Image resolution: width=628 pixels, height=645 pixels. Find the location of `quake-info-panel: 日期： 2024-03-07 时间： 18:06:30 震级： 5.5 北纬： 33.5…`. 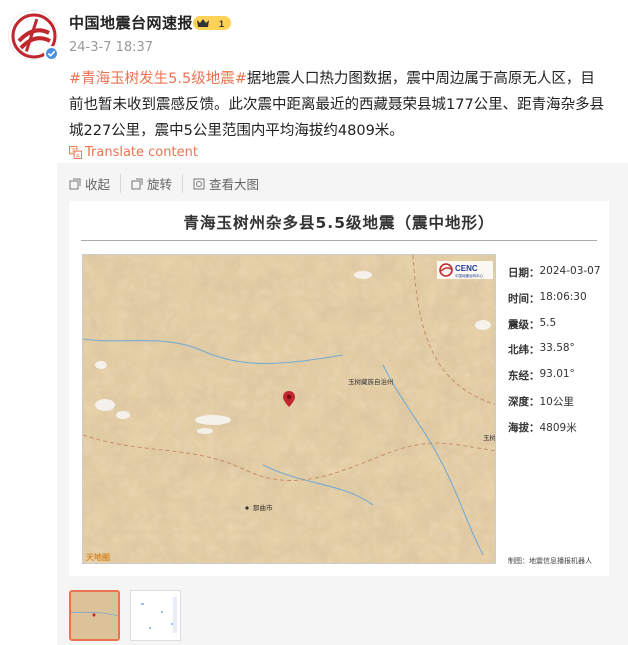

quake-info-panel: 日期： 2024-03-07 时间： 18:06:30 震级： 5.5 北纬： 33.5… is located at coordinates (558, 355).